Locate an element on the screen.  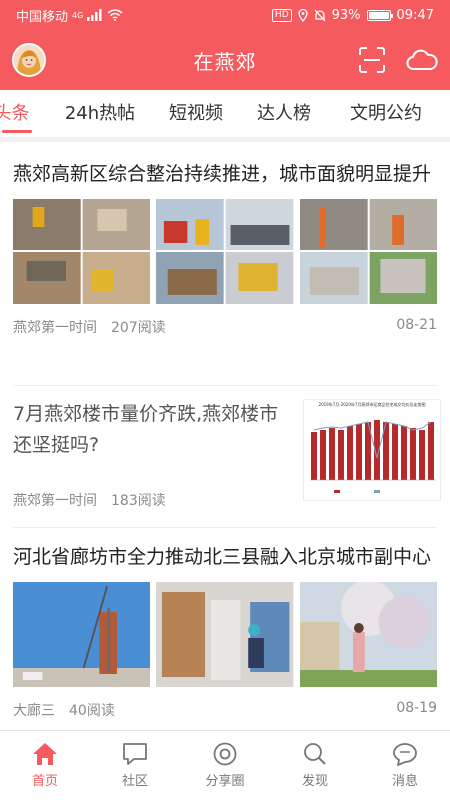
article-meta: 燕郊第一时间 183阅读 is located at coordinates (153, 500).